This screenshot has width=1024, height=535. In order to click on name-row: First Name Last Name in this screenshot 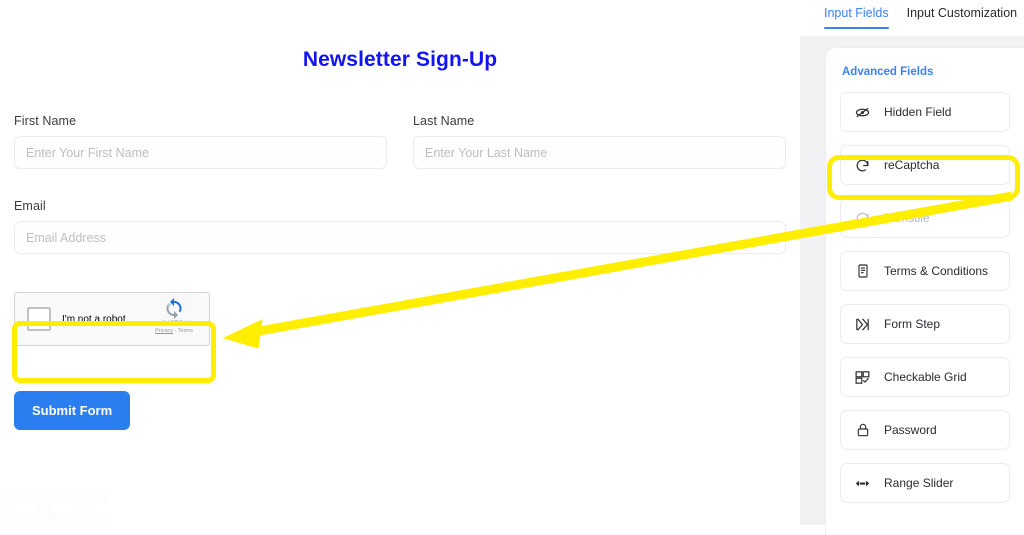, I will do `click(400, 141)`.